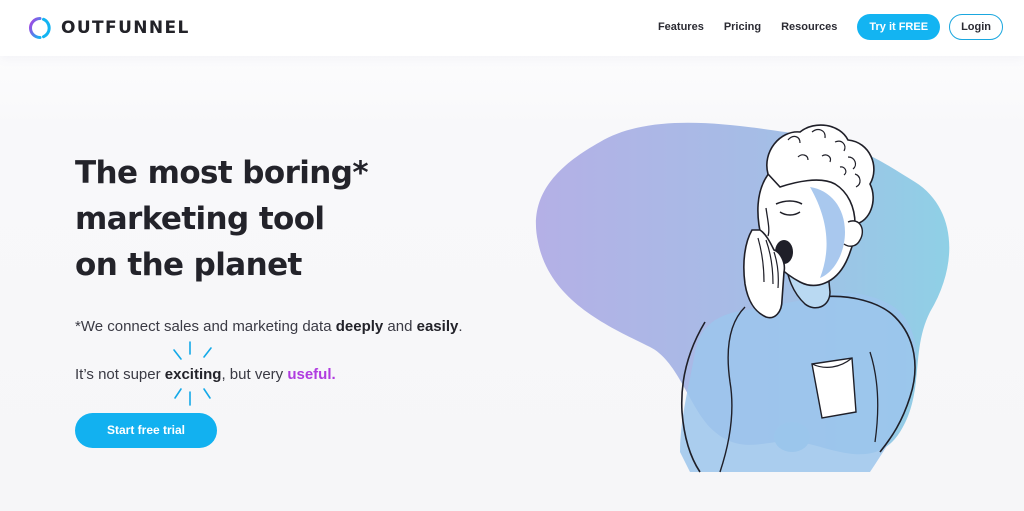 The image size is (1024, 511). I want to click on sub1-easily: easily, so click(437, 326).